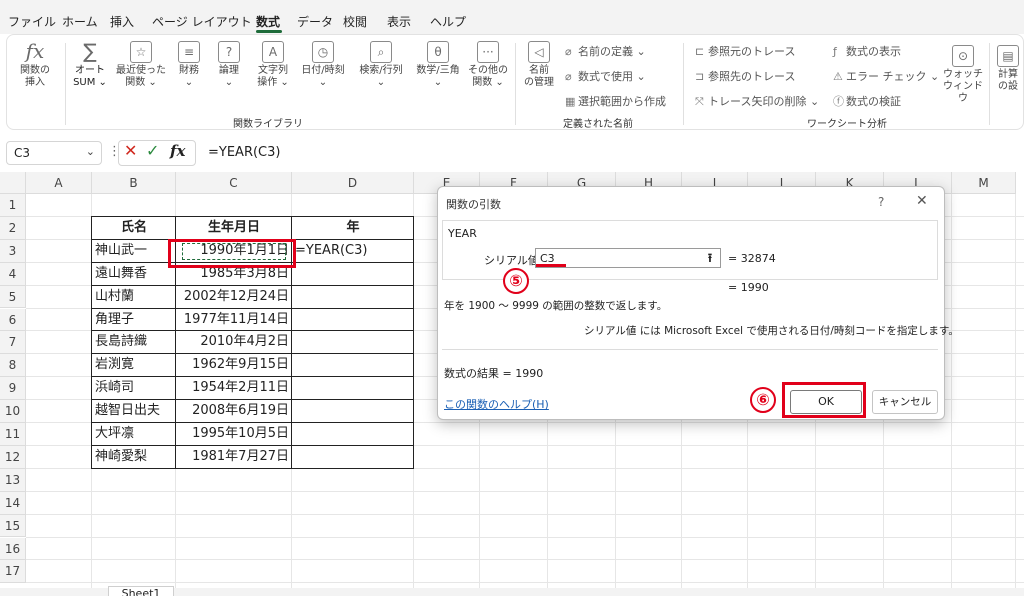 The image size is (1024, 596). I want to click on name-cell: 岩渕寛, so click(134, 365).